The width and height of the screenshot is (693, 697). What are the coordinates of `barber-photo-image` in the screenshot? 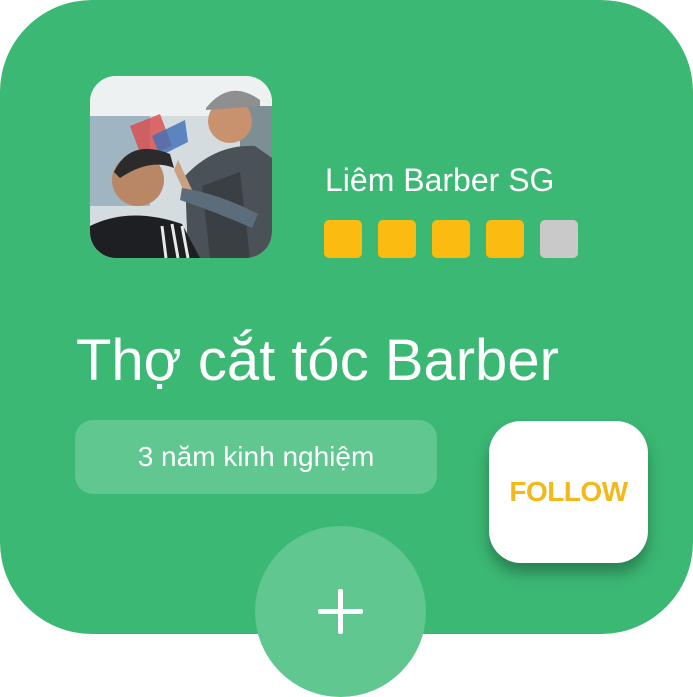 It's located at (181, 167).